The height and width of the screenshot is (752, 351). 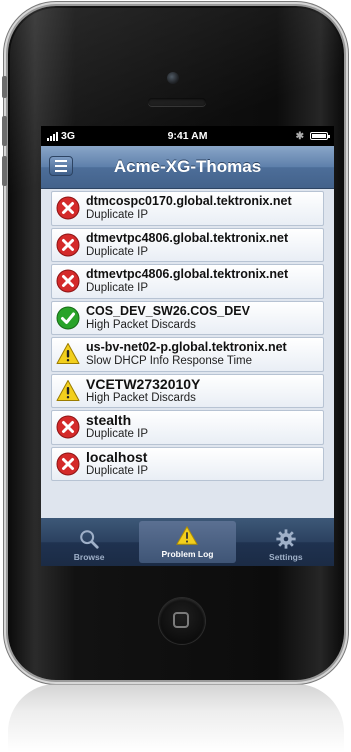 I want to click on tab-bar: Browse Problem Log Settings, so click(x=187, y=542).